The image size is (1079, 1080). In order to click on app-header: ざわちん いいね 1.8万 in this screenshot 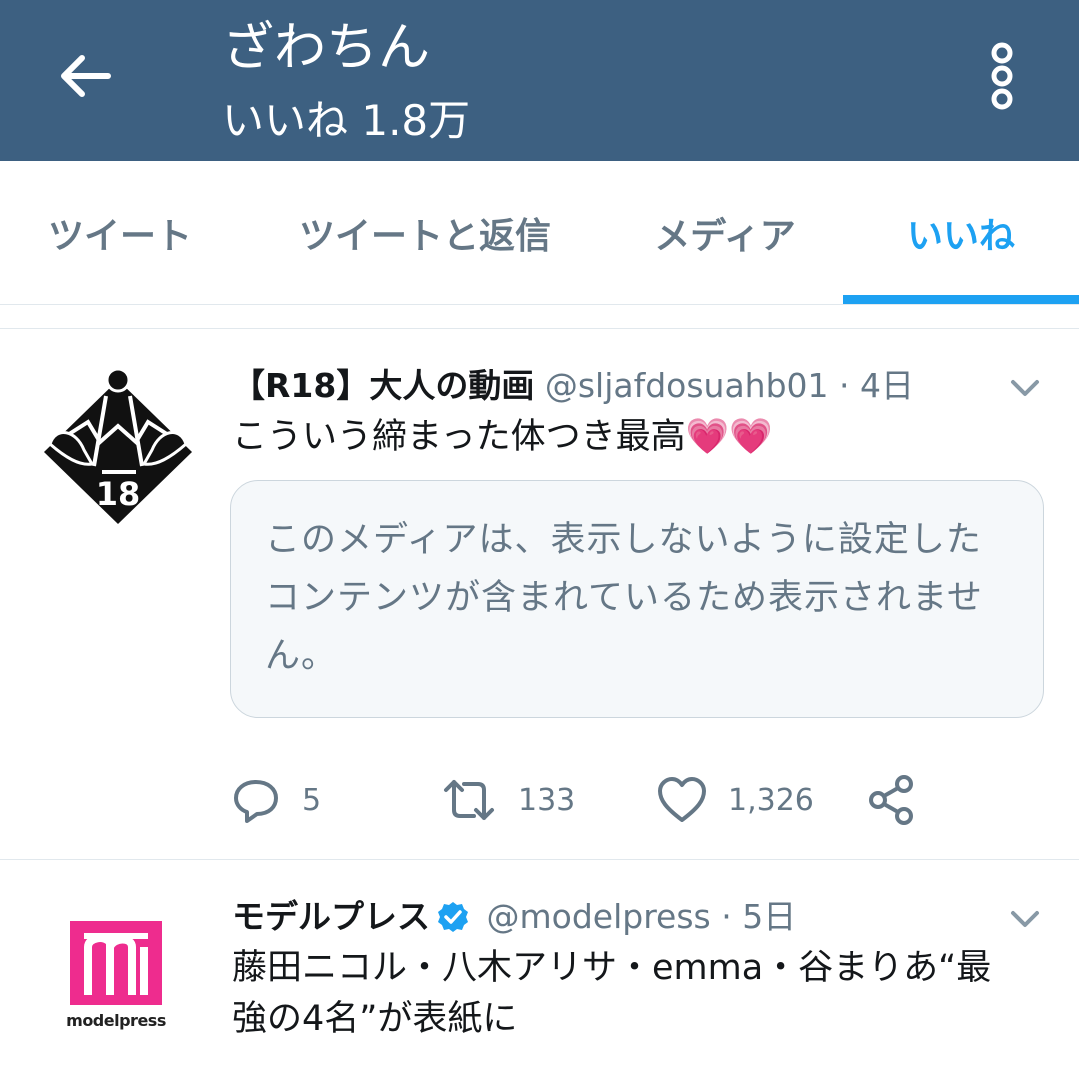, I will do `click(539, 80)`.